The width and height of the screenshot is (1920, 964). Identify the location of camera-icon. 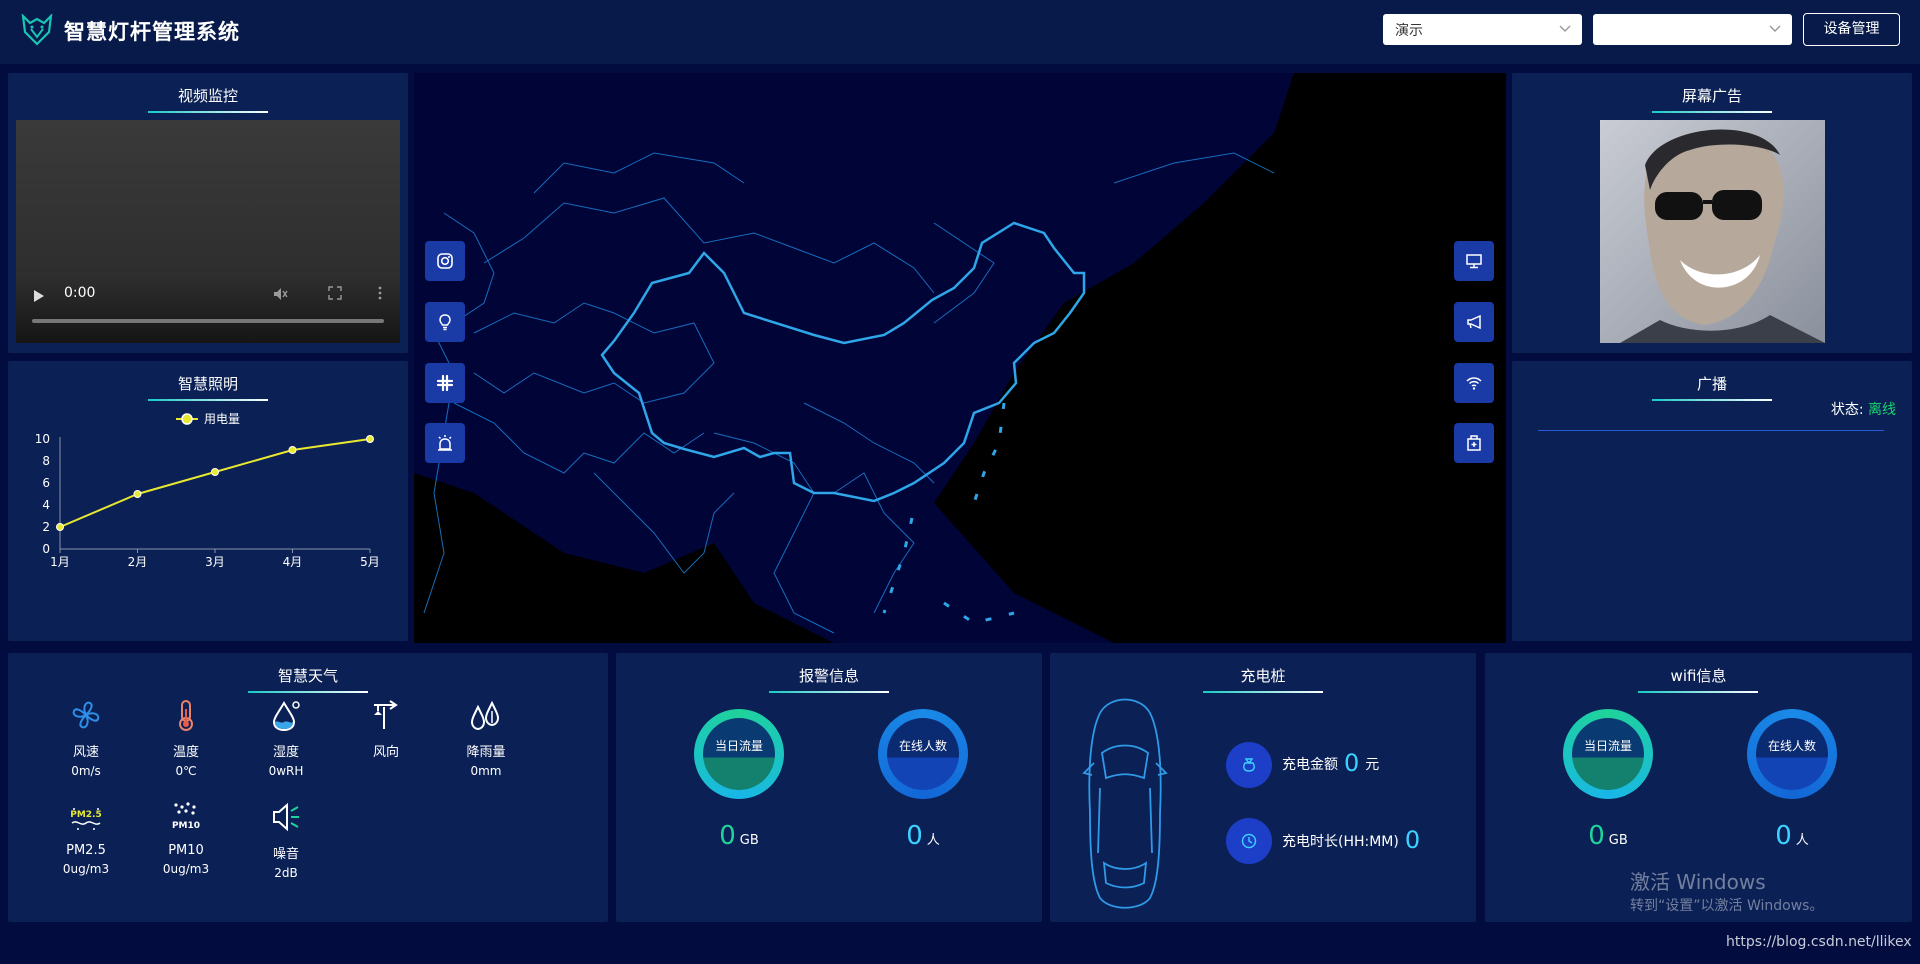
(445, 261).